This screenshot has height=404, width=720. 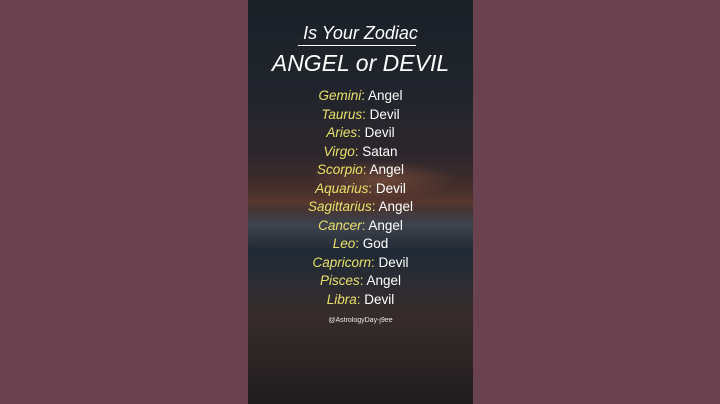 What do you see at coordinates (342, 114) in the screenshot?
I see `sign-name: Taurus` at bounding box center [342, 114].